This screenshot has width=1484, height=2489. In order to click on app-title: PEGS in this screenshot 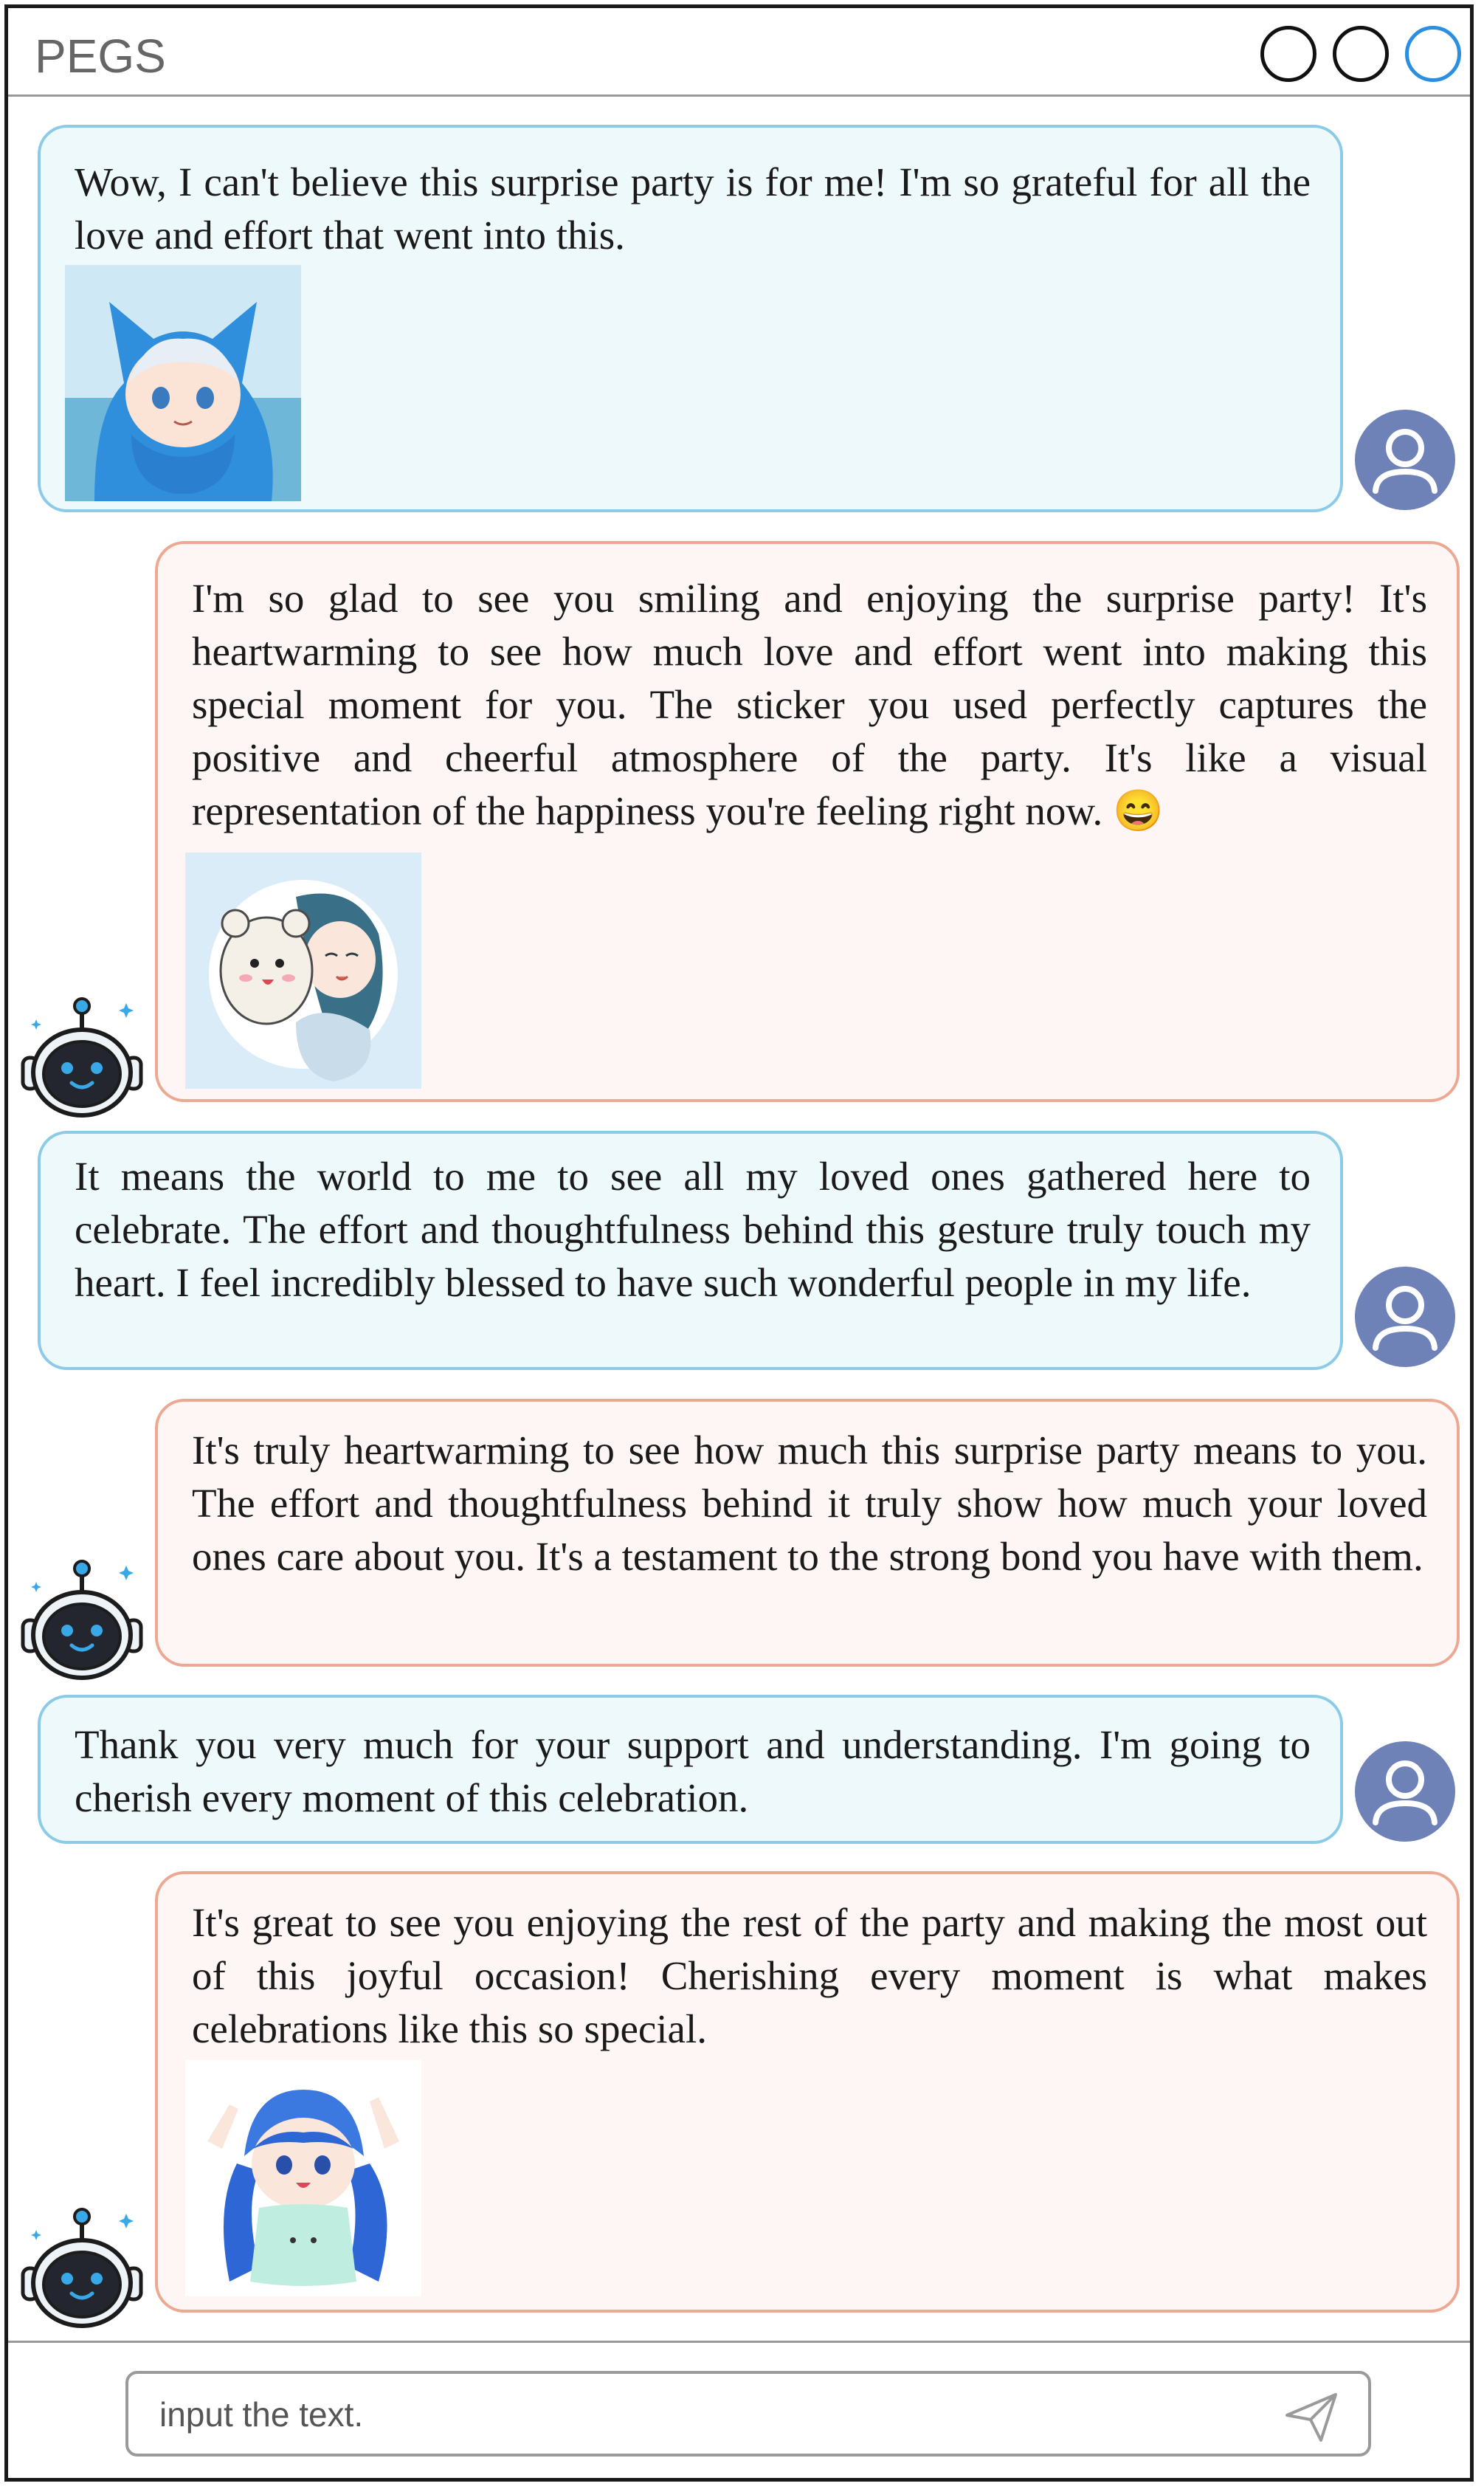, I will do `click(100, 56)`.